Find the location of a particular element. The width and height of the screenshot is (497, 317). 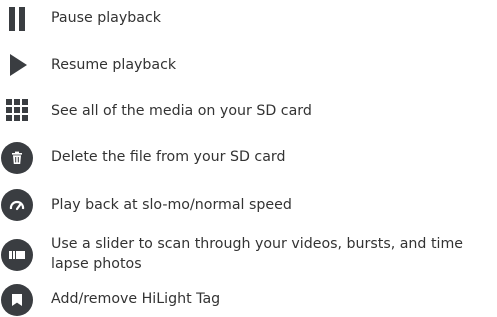

list-item-hilight: Add/remove HiLight Tag is located at coordinates (248, 299).